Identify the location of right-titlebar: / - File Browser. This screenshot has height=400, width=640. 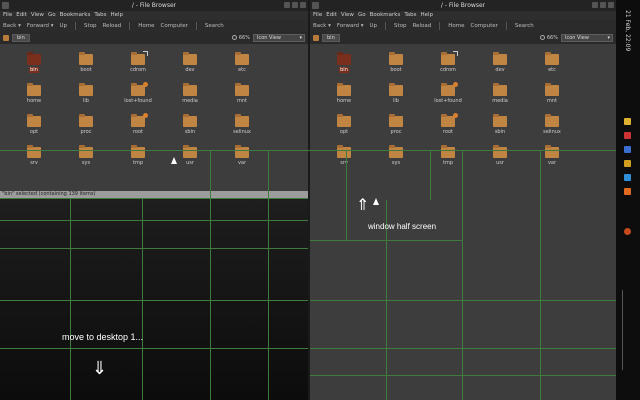
(463, 5).